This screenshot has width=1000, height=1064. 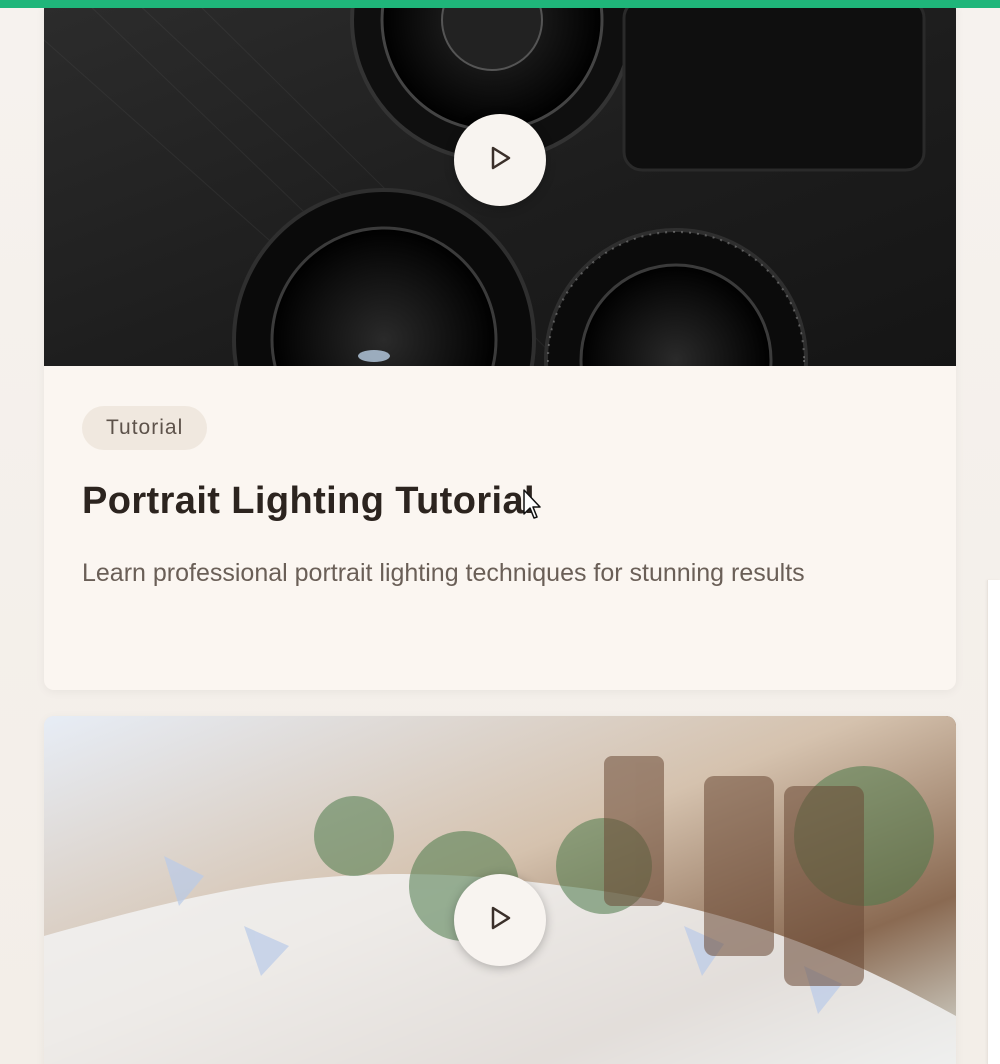 I want to click on category-chip: Tutorial, so click(x=145, y=428).